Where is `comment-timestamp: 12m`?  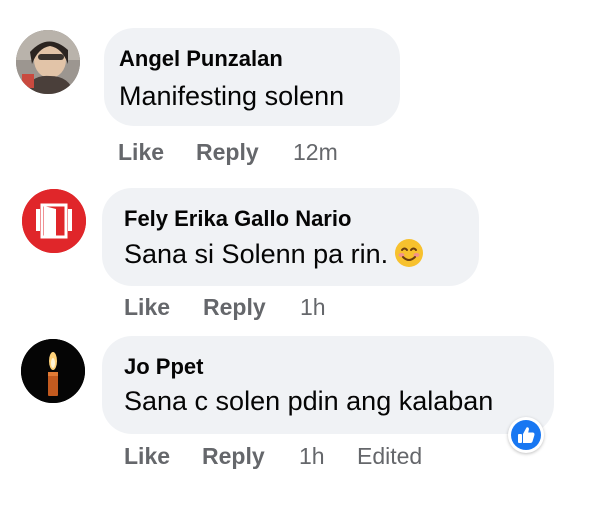
comment-timestamp: 12m is located at coordinates (315, 152).